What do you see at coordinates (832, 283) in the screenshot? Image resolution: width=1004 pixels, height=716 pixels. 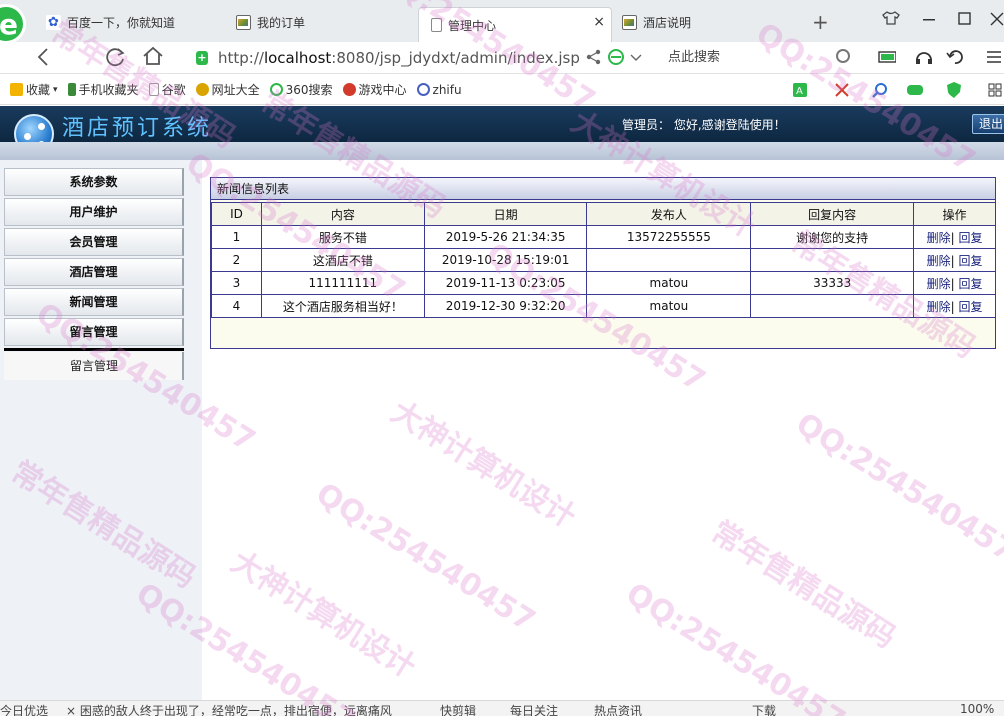 I see `cell-reply: 33333` at bounding box center [832, 283].